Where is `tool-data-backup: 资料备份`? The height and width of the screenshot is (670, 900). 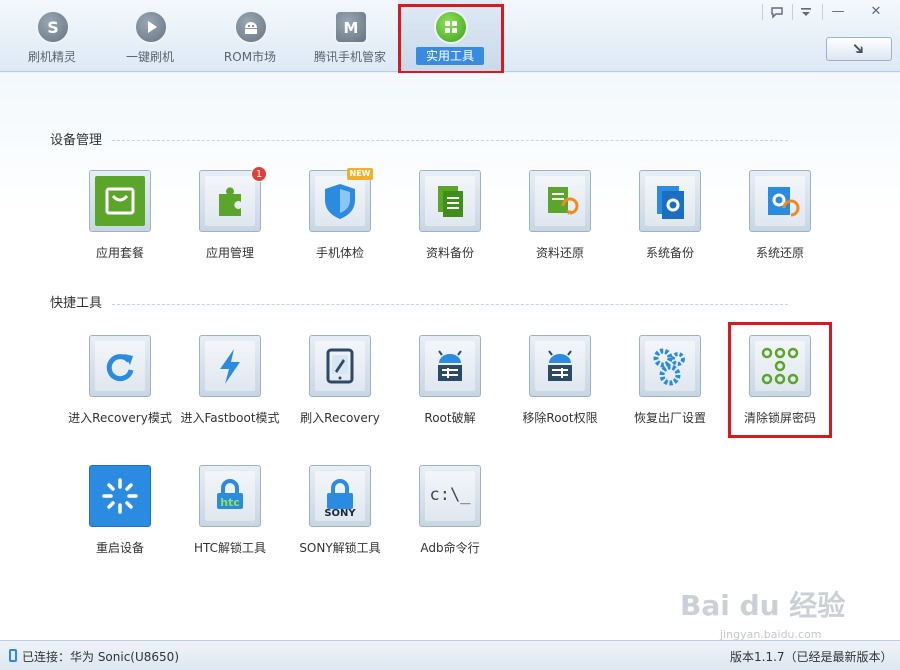 tool-data-backup: 资料备份 is located at coordinates (450, 220).